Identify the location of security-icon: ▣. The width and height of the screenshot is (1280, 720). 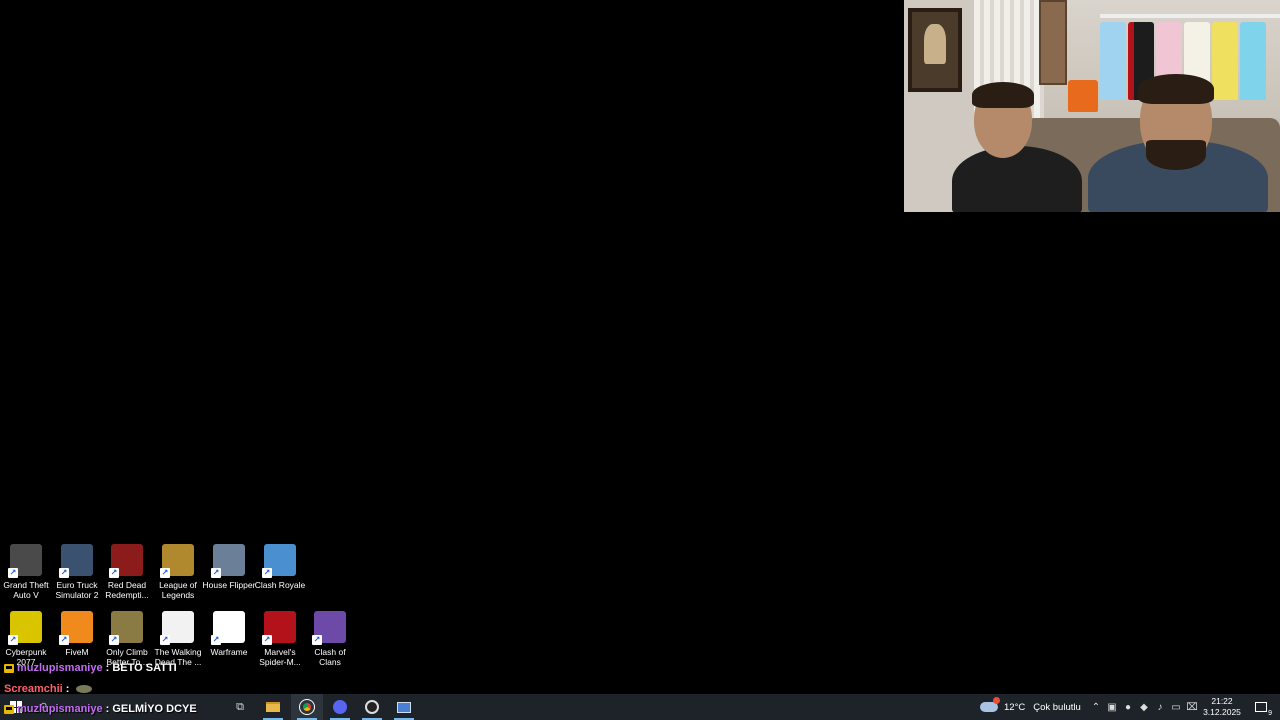
(1112, 707).